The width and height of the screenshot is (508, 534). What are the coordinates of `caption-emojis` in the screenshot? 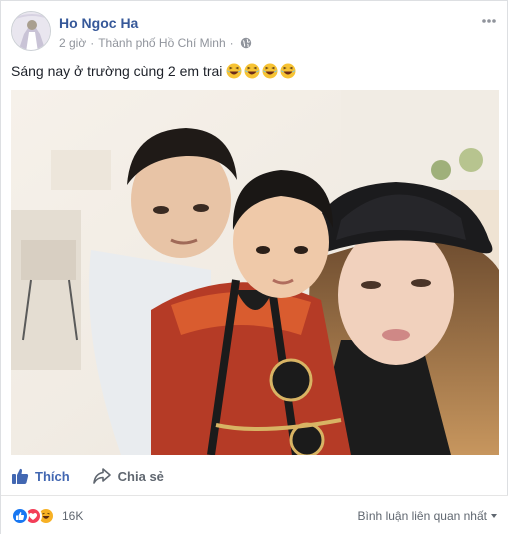 It's located at (262, 71).